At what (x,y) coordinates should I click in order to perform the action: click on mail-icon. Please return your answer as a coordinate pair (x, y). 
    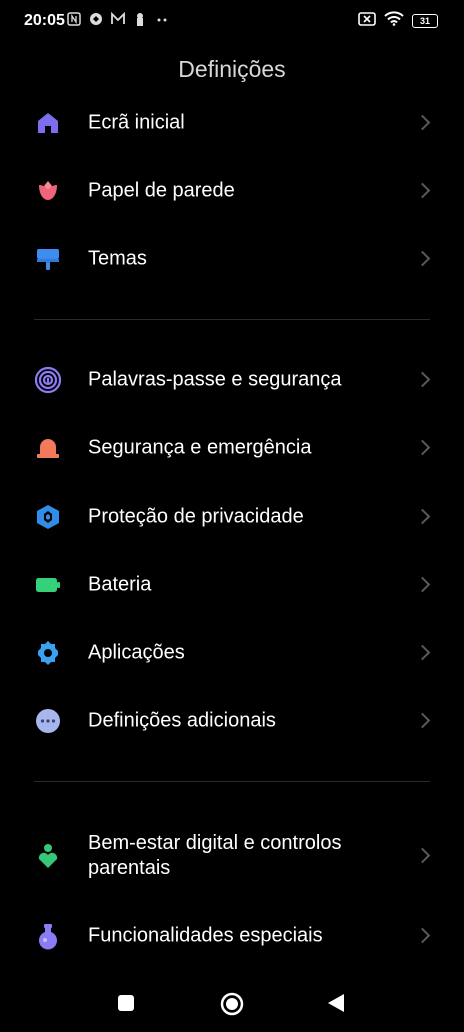
    Looking at the image, I should click on (118, 20).